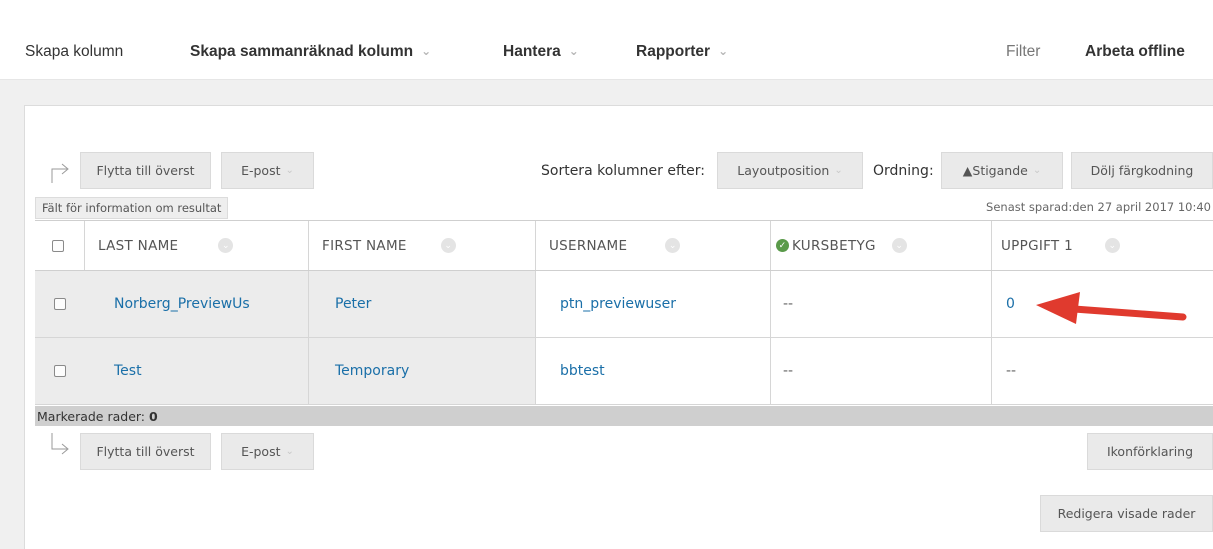 Image resolution: width=1213 pixels, height=549 pixels. I want to click on username-value: ptn_previewuser, so click(618, 304).